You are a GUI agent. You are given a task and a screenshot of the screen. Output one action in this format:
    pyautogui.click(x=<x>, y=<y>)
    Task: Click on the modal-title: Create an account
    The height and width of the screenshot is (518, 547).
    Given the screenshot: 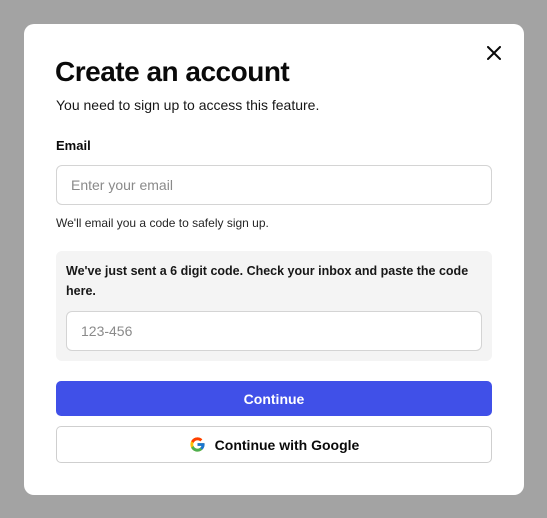 What is the action you would take?
    pyautogui.click(x=172, y=71)
    